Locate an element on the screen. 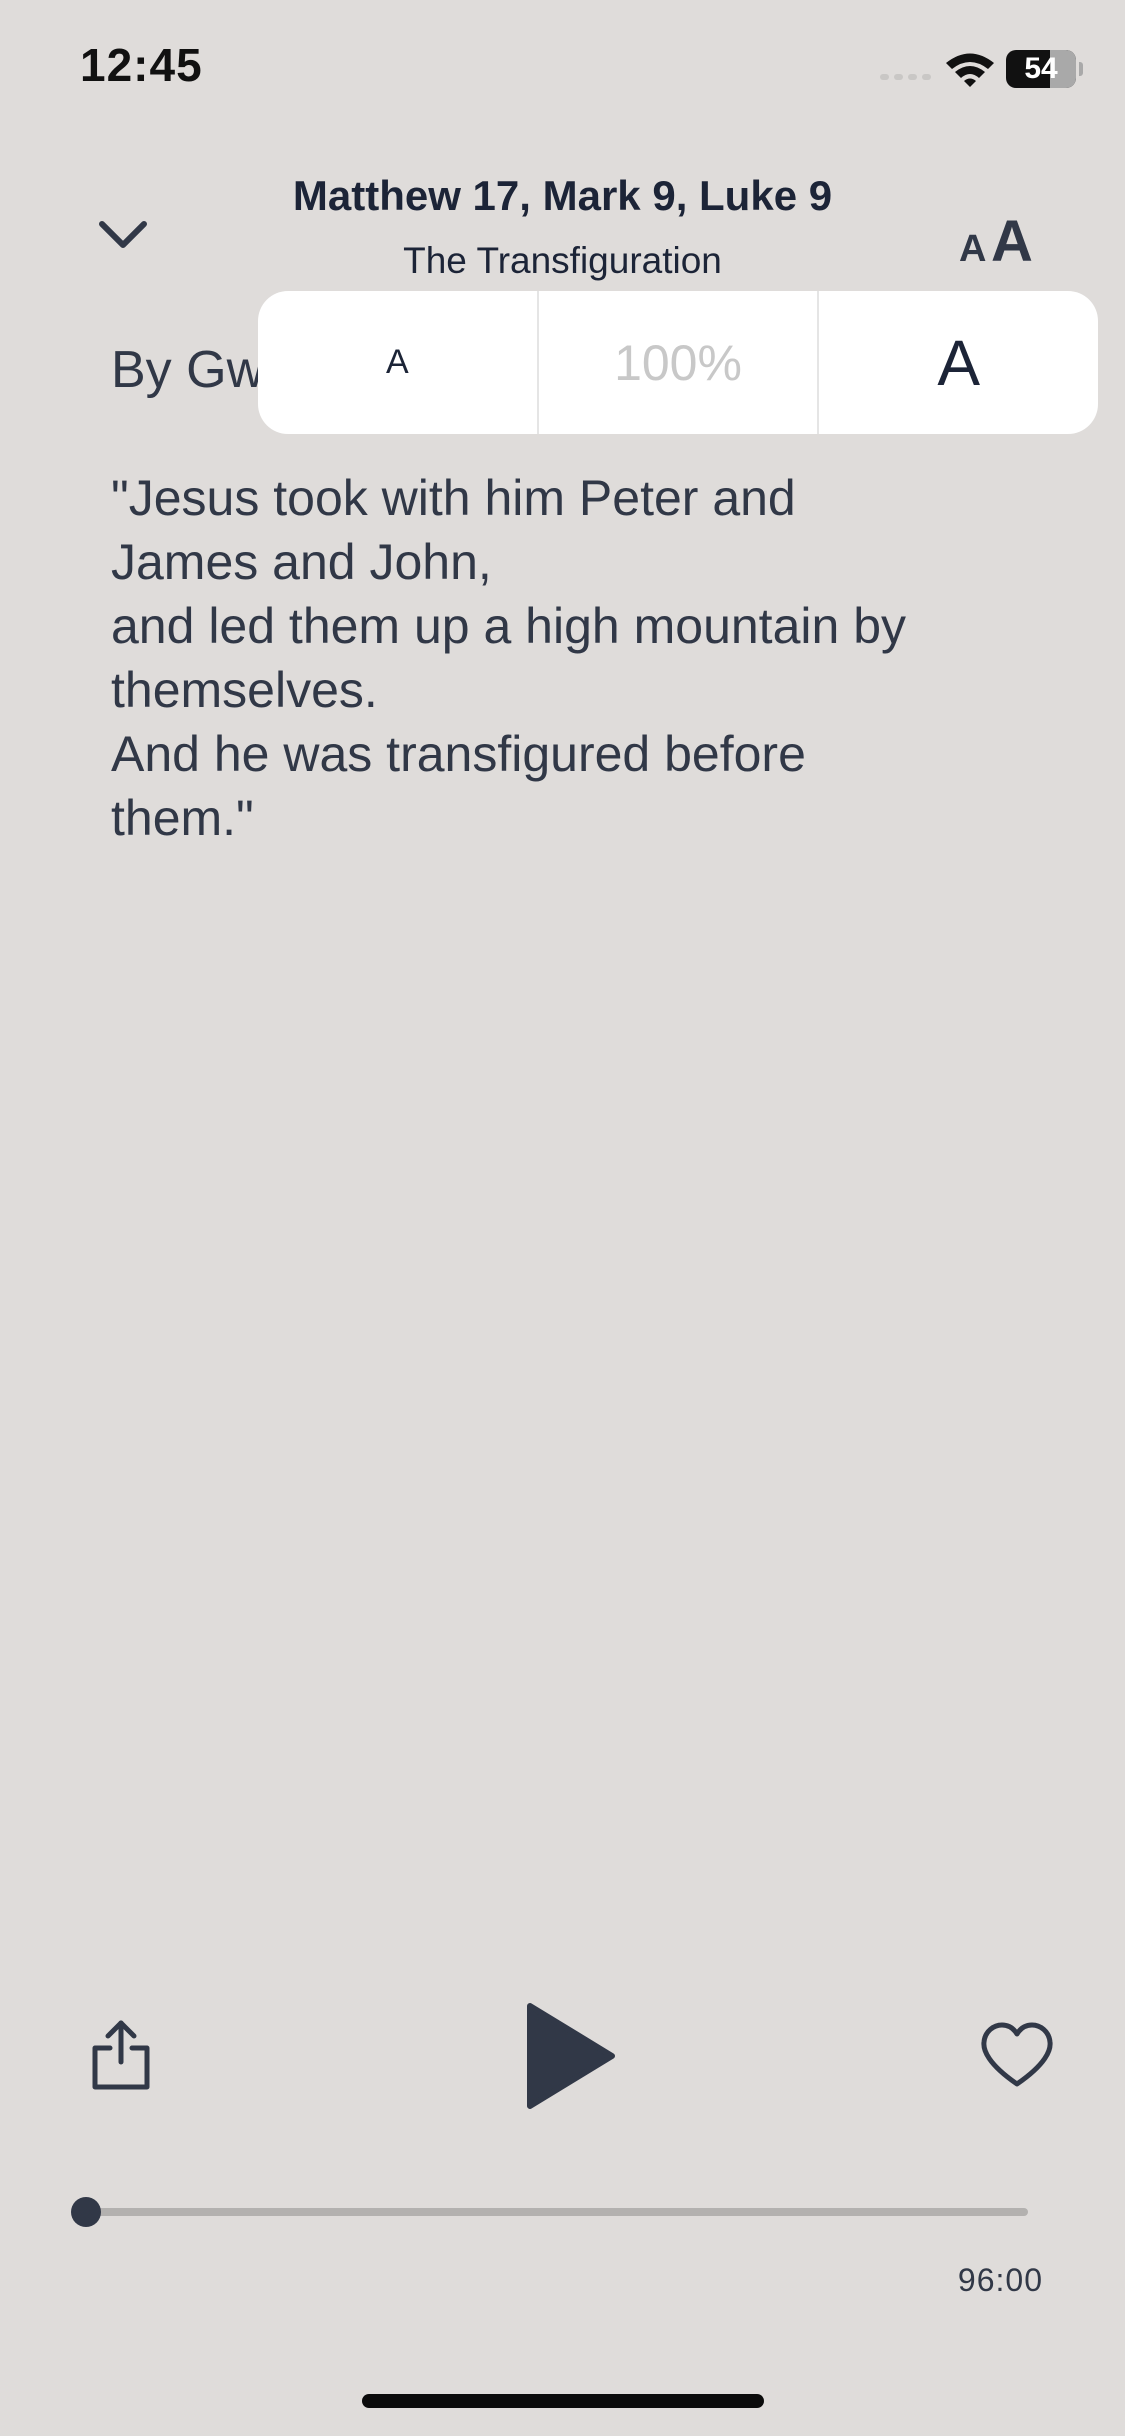 This screenshot has width=1125, height=2436. battery-icon: 54 is located at coordinates (1044, 69).